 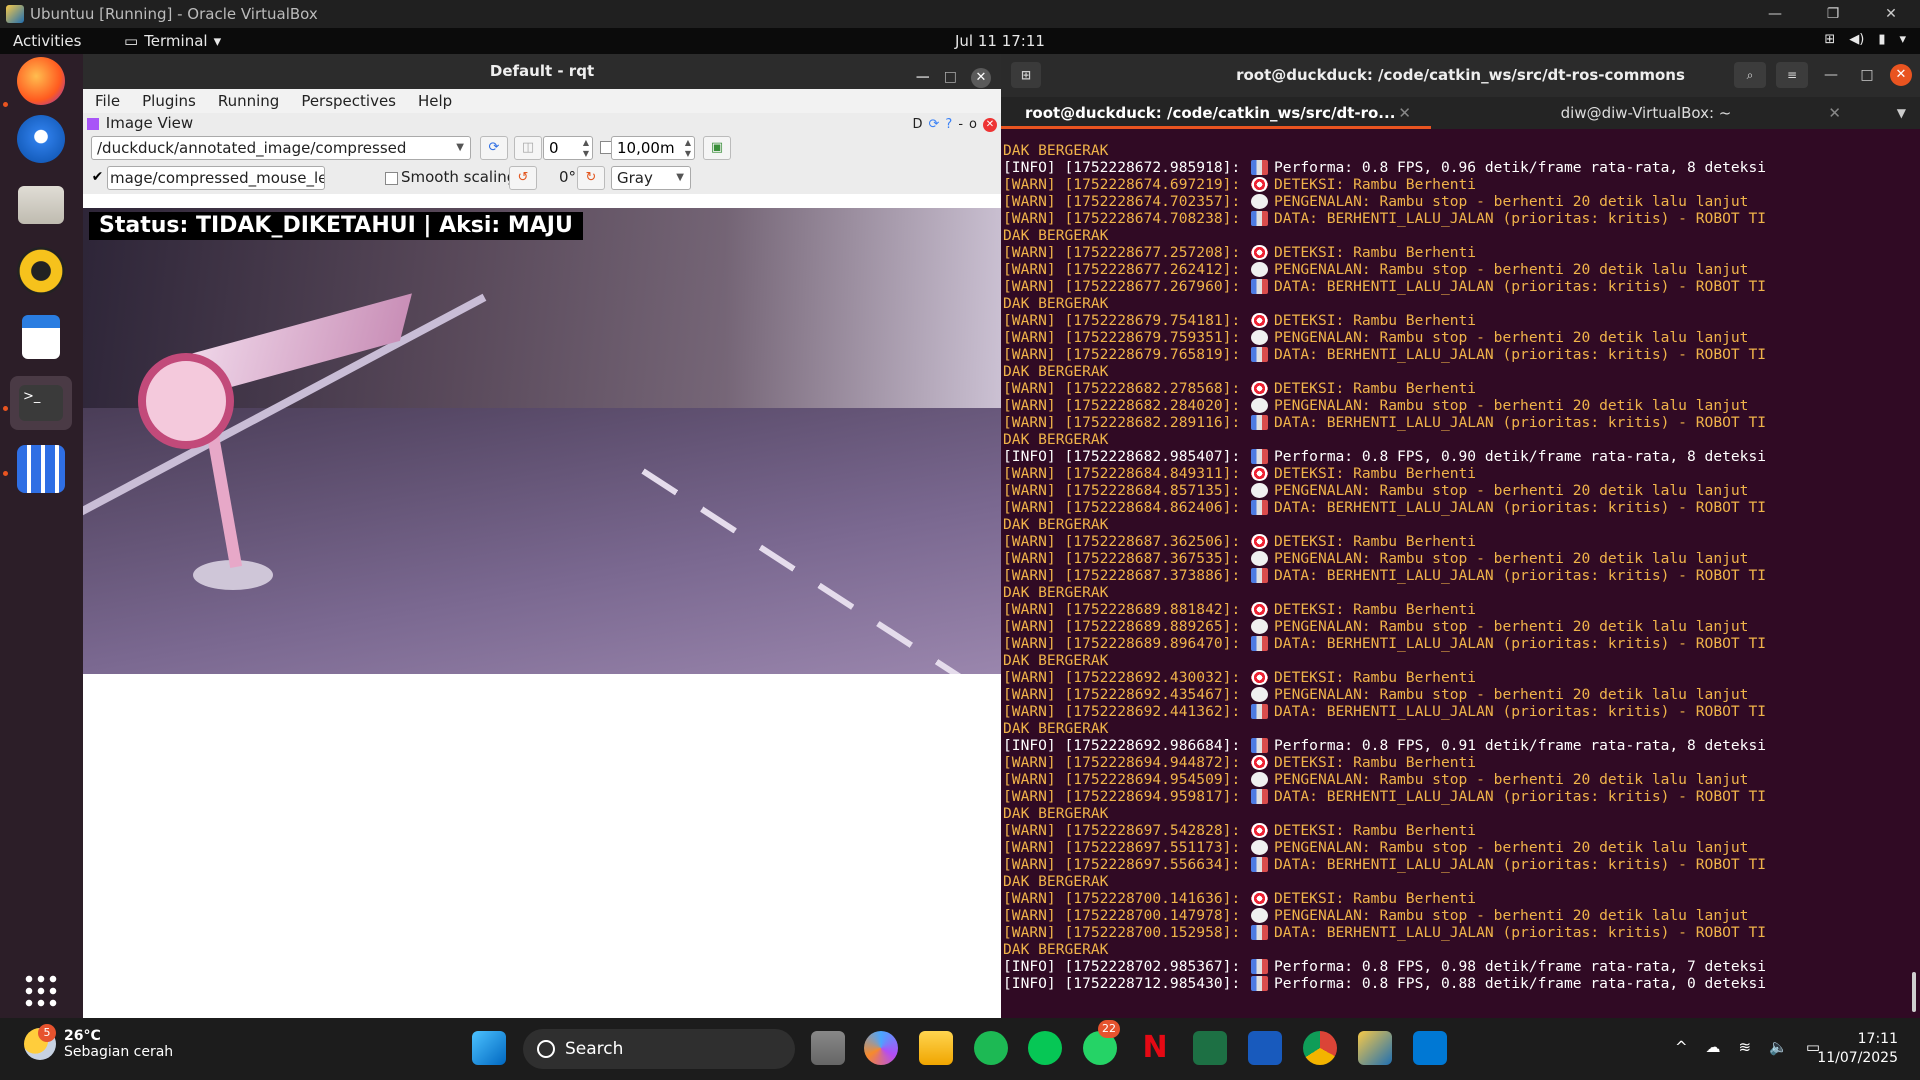 I want to click on menu-plugins: Plugins, so click(x=169, y=101).